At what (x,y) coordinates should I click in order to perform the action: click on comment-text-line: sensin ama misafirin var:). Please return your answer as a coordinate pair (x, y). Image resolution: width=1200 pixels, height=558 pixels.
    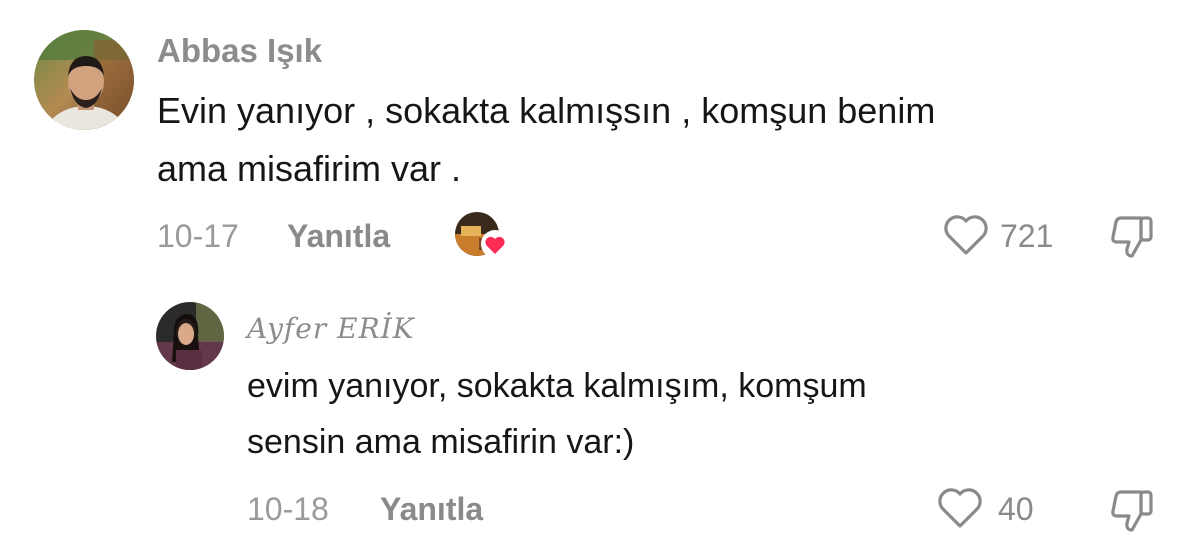
    Looking at the image, I should click on (441, 442).